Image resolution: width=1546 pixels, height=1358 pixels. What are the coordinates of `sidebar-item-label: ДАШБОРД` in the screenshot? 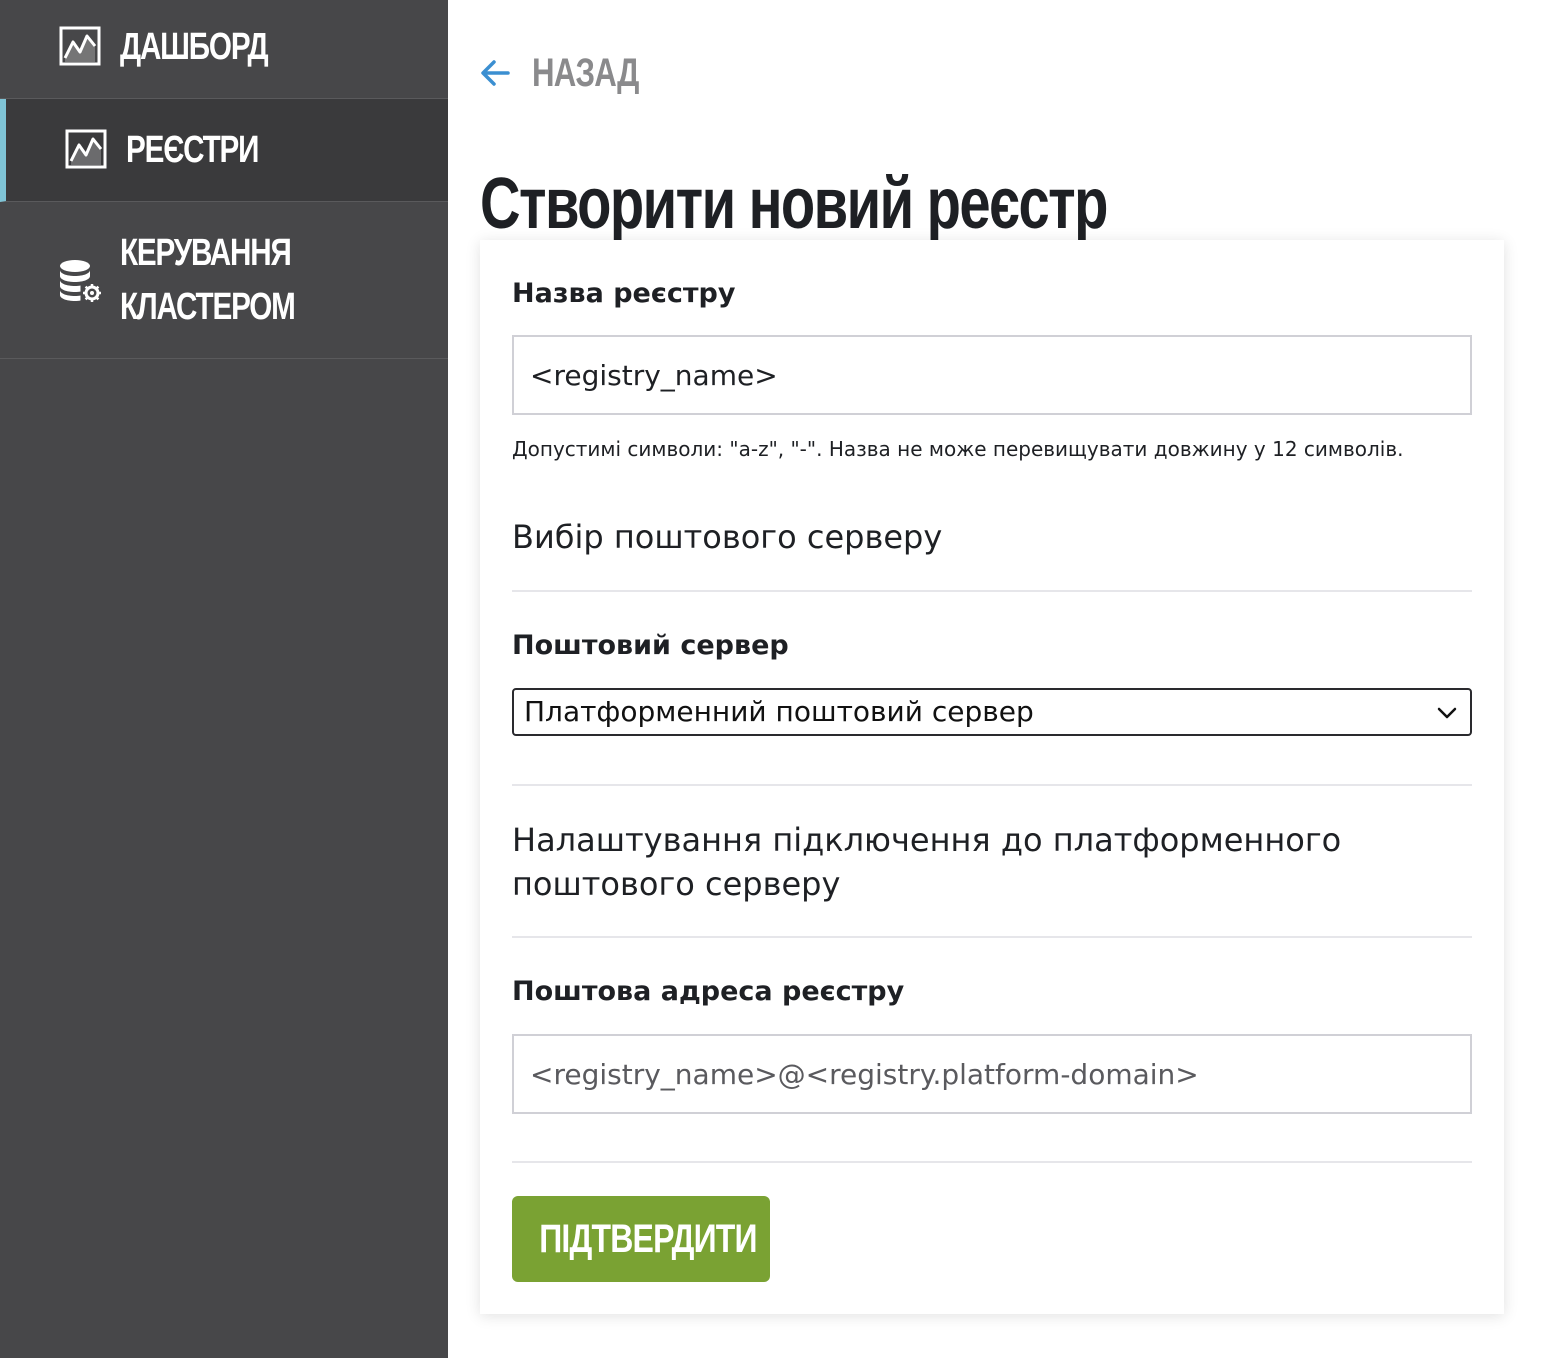 It's located at (194, 47).